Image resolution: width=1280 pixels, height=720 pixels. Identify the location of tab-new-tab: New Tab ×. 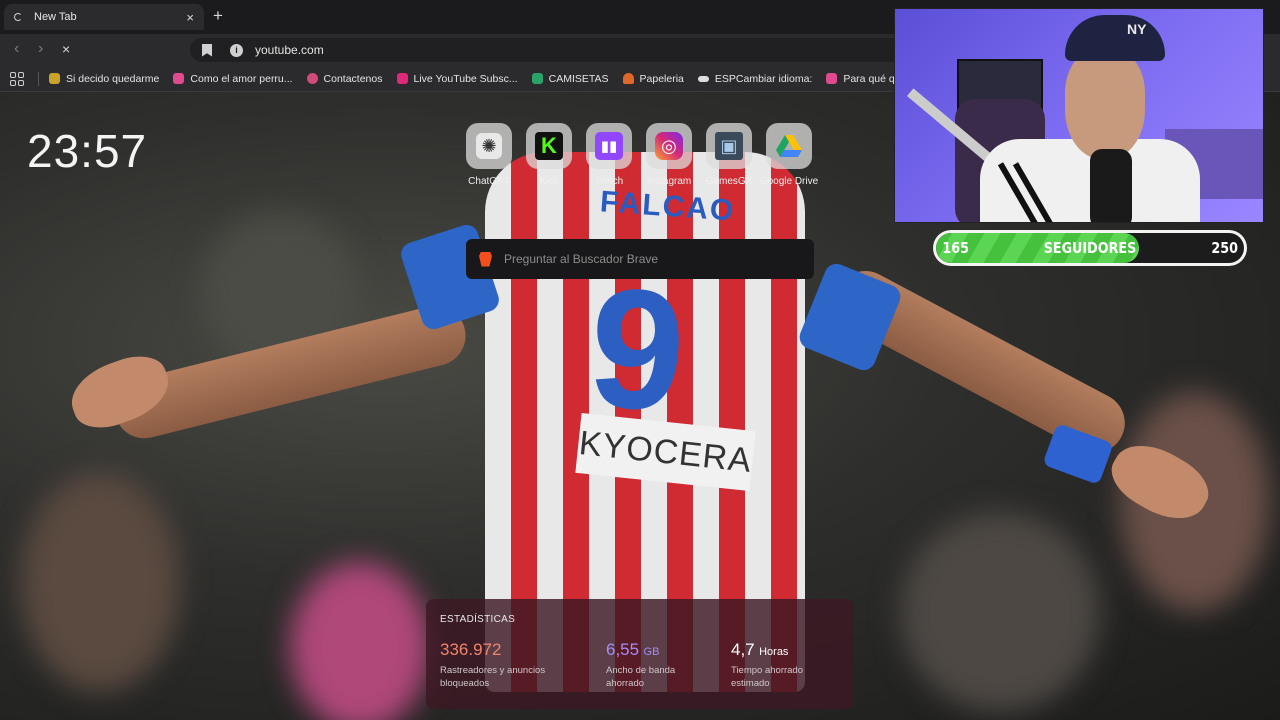
(104, 17).